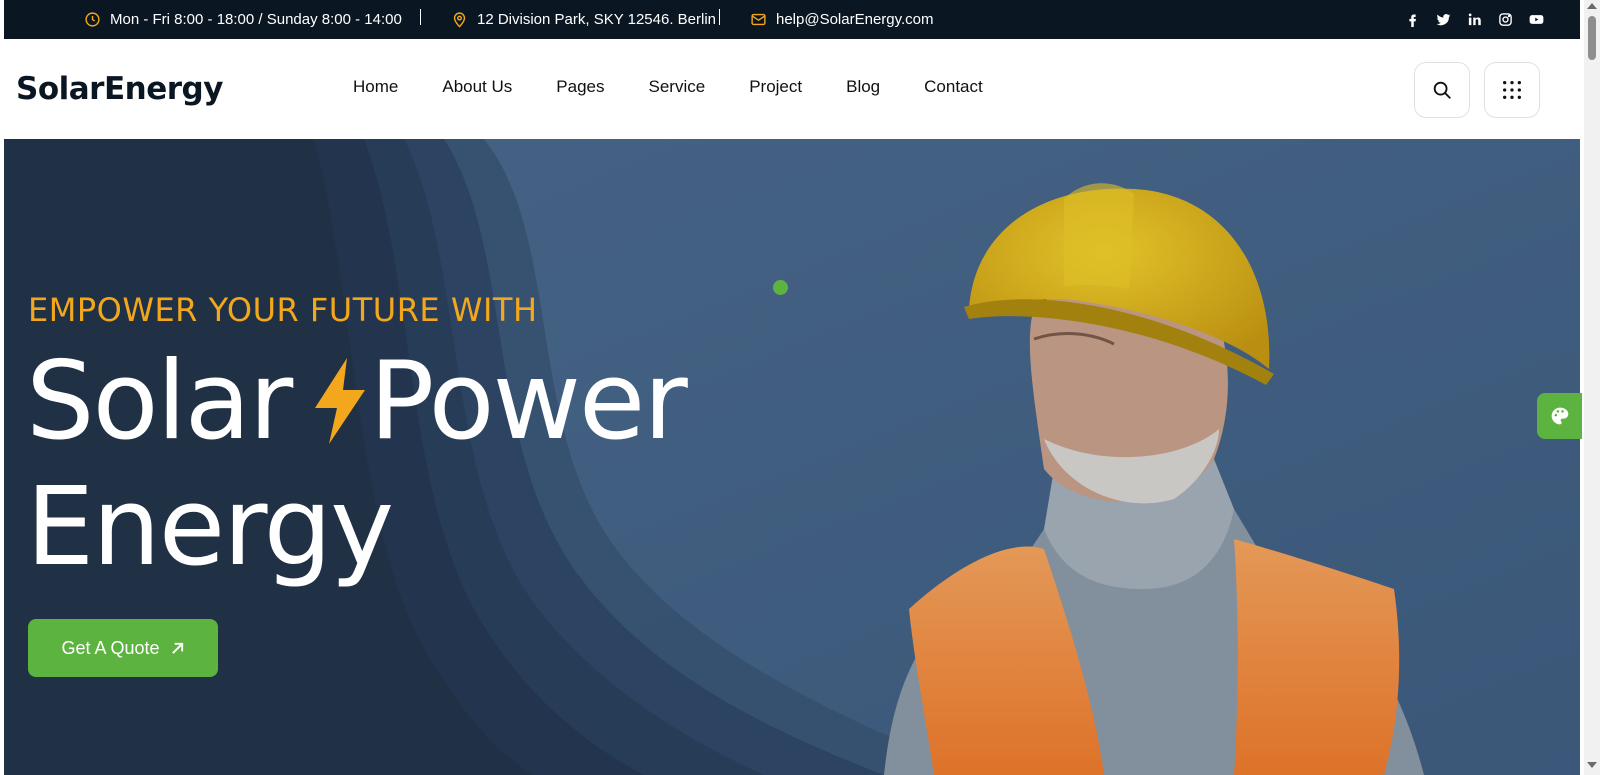  What do you see at coordinates (677, 87) in the screenshot?
I see `nav-item-service: Service` at bounding box center [677, 87].